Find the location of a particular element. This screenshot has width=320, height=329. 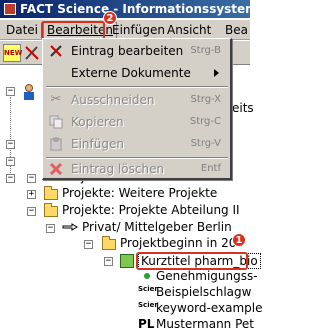

tree-item-projektbeginn: Projektbeginn in 200 is located at coordinates (182, 243).